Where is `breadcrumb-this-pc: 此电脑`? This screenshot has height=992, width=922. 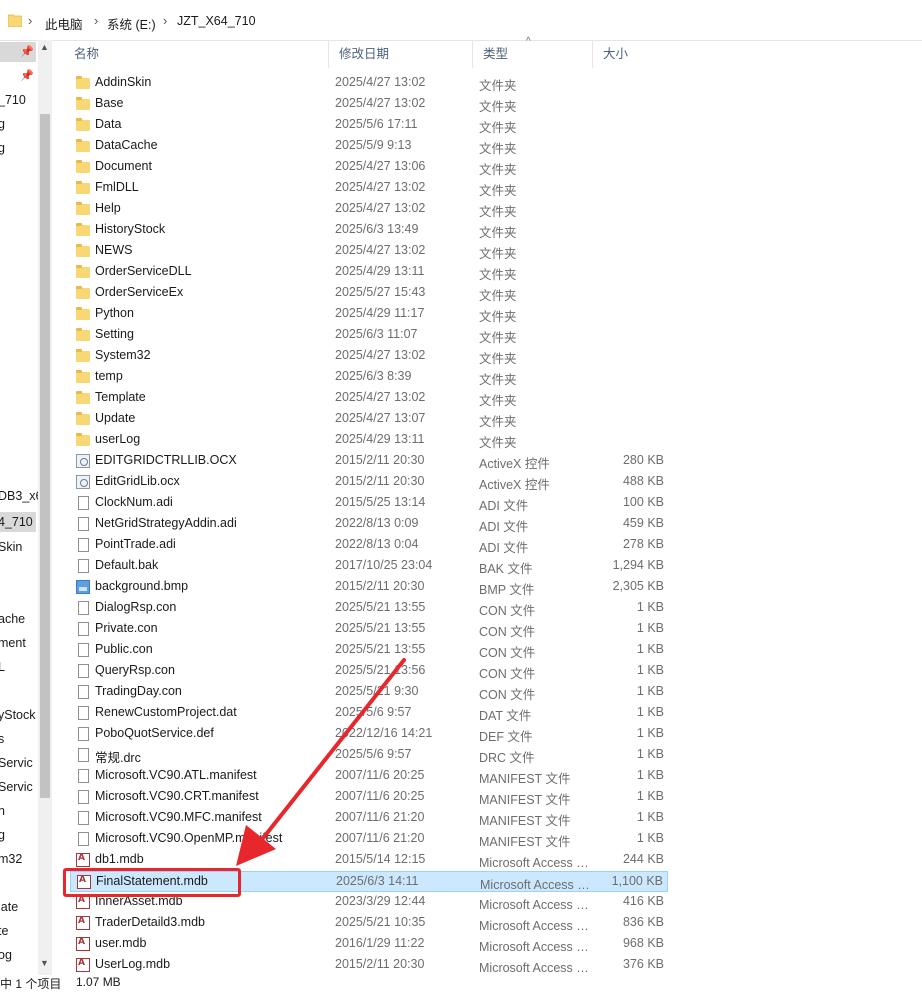
breadcrumb-this-pc: 此电脑 is located at coordinates (64, 23).